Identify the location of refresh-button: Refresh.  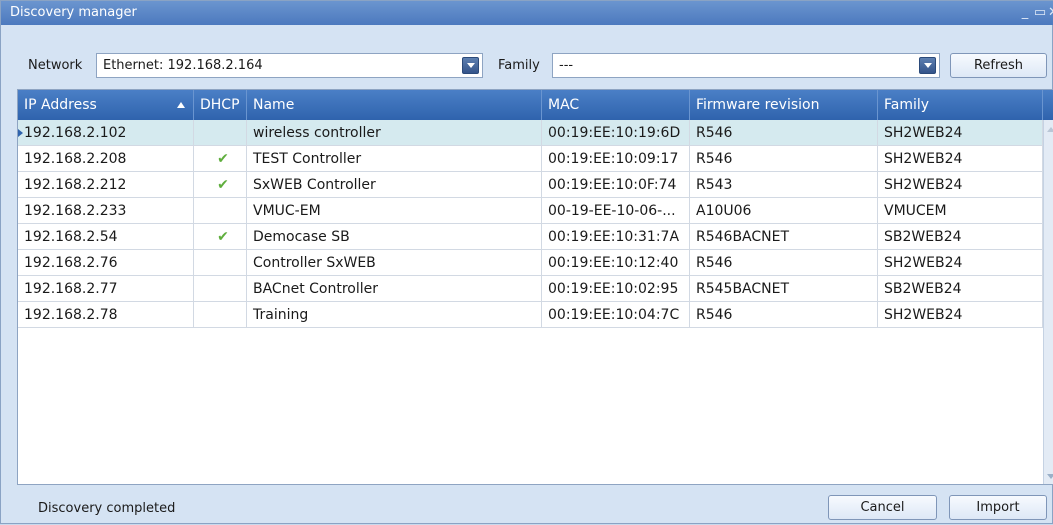
(998, 65).